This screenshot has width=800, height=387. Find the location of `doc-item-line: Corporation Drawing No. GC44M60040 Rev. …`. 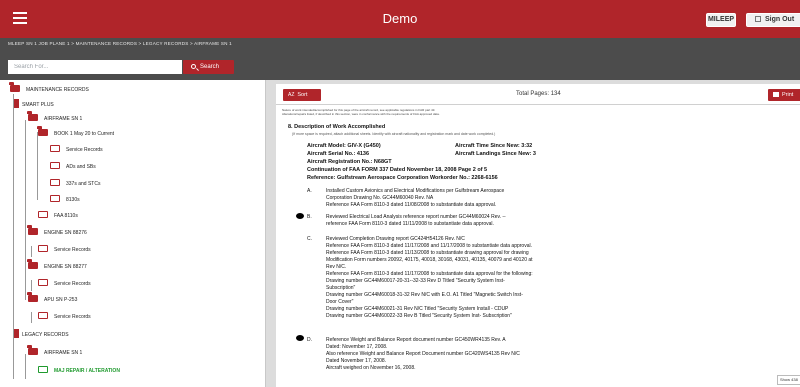

doc-item-line: Corporation Drawing No. GC44M60040 Rev. … is located at coordinates (380, 198).